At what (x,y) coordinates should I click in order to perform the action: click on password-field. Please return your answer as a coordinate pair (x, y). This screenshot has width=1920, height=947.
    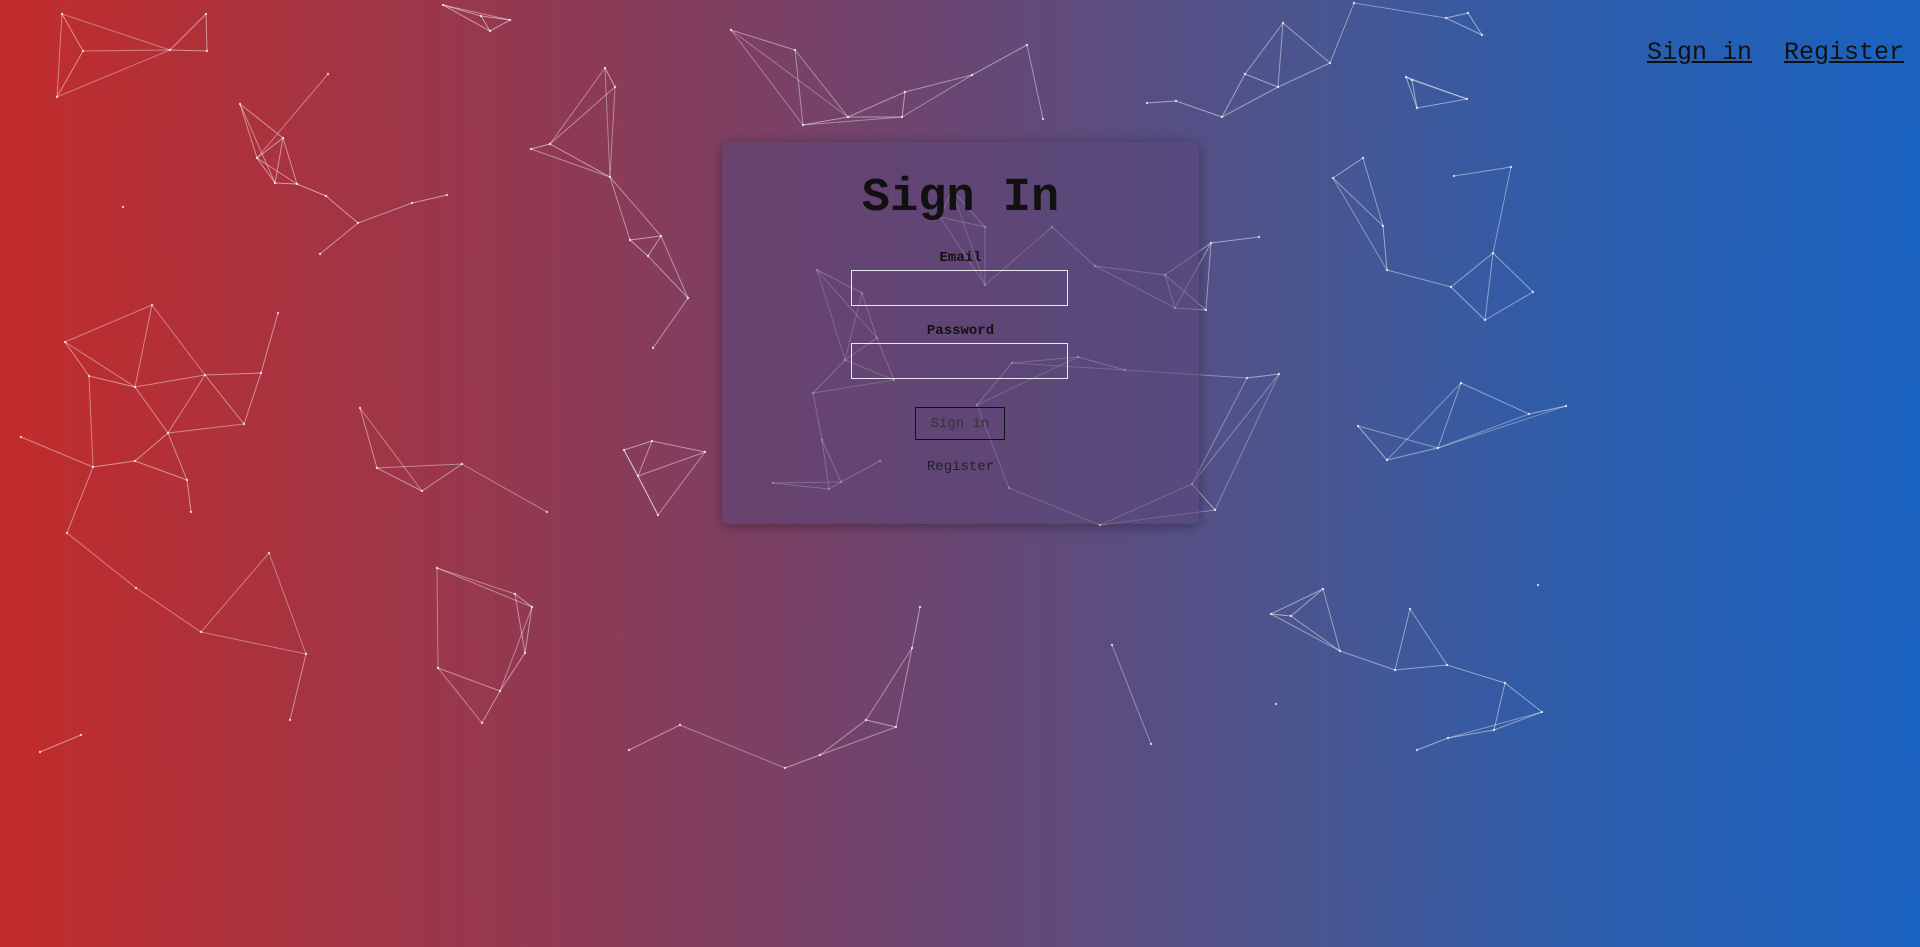
    Looking at the image, I should click on (959, 361).